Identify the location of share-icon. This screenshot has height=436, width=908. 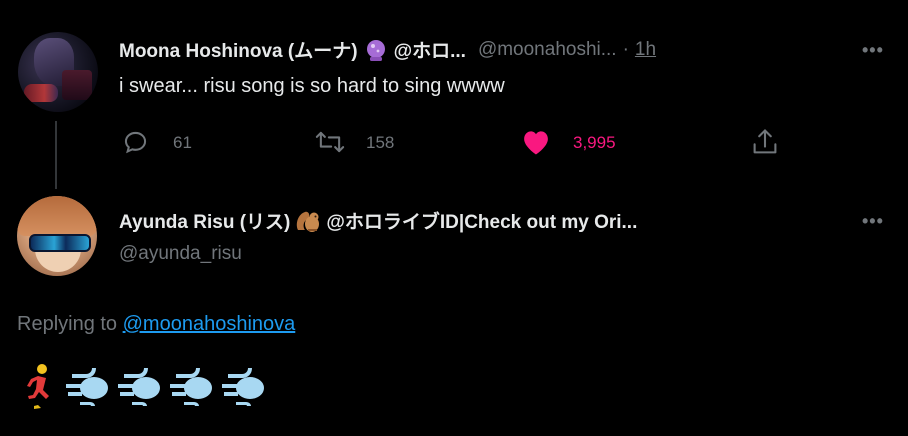
(765, 141).